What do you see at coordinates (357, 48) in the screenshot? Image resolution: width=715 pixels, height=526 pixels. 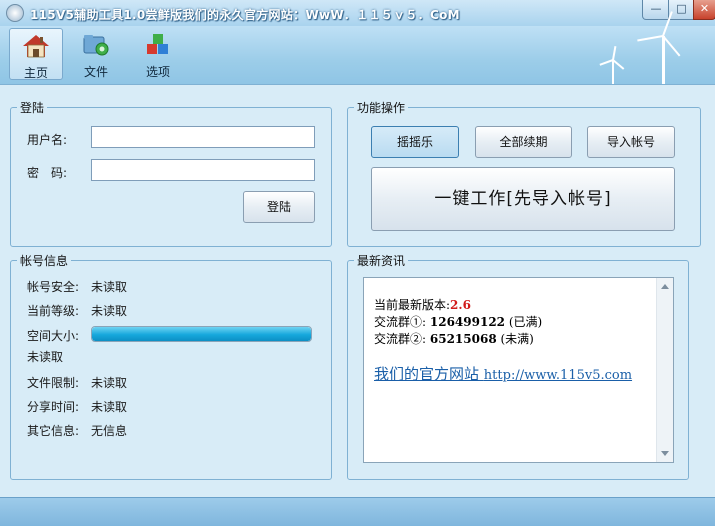 I see `toolbar: 主页 文件 选项` at bounding box center [357, 48].